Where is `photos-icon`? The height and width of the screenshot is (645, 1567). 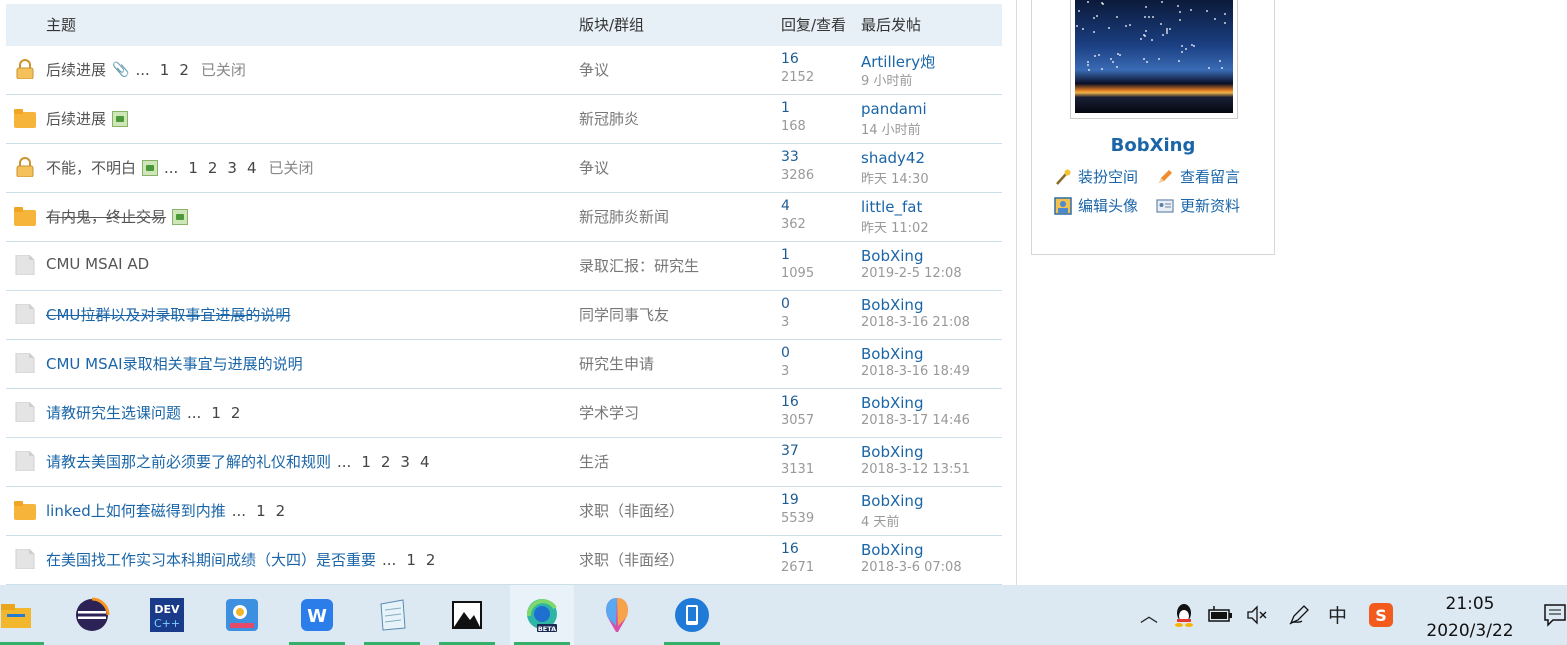
photos-icon is located at coordinates (467, 615).